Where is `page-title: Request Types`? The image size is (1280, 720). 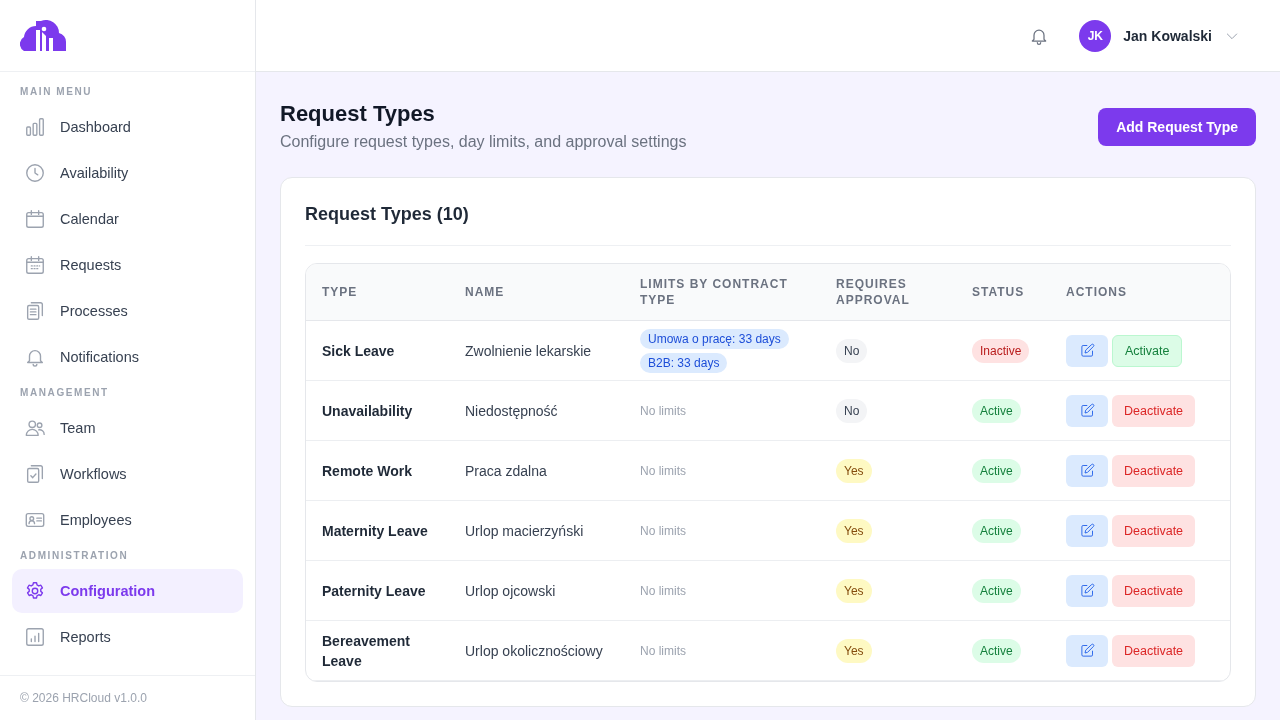
page-title: Request Types is located at coordinates (358, 114).